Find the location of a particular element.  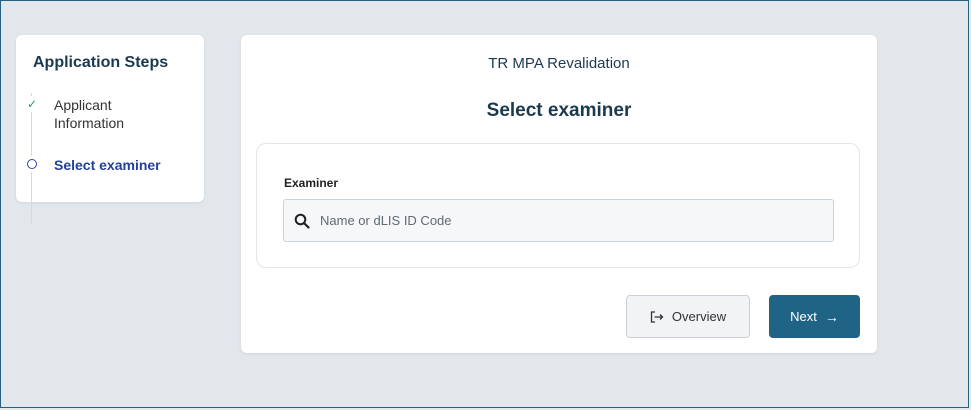

step-label: Applicant Information is located at coordinates (89, 114).